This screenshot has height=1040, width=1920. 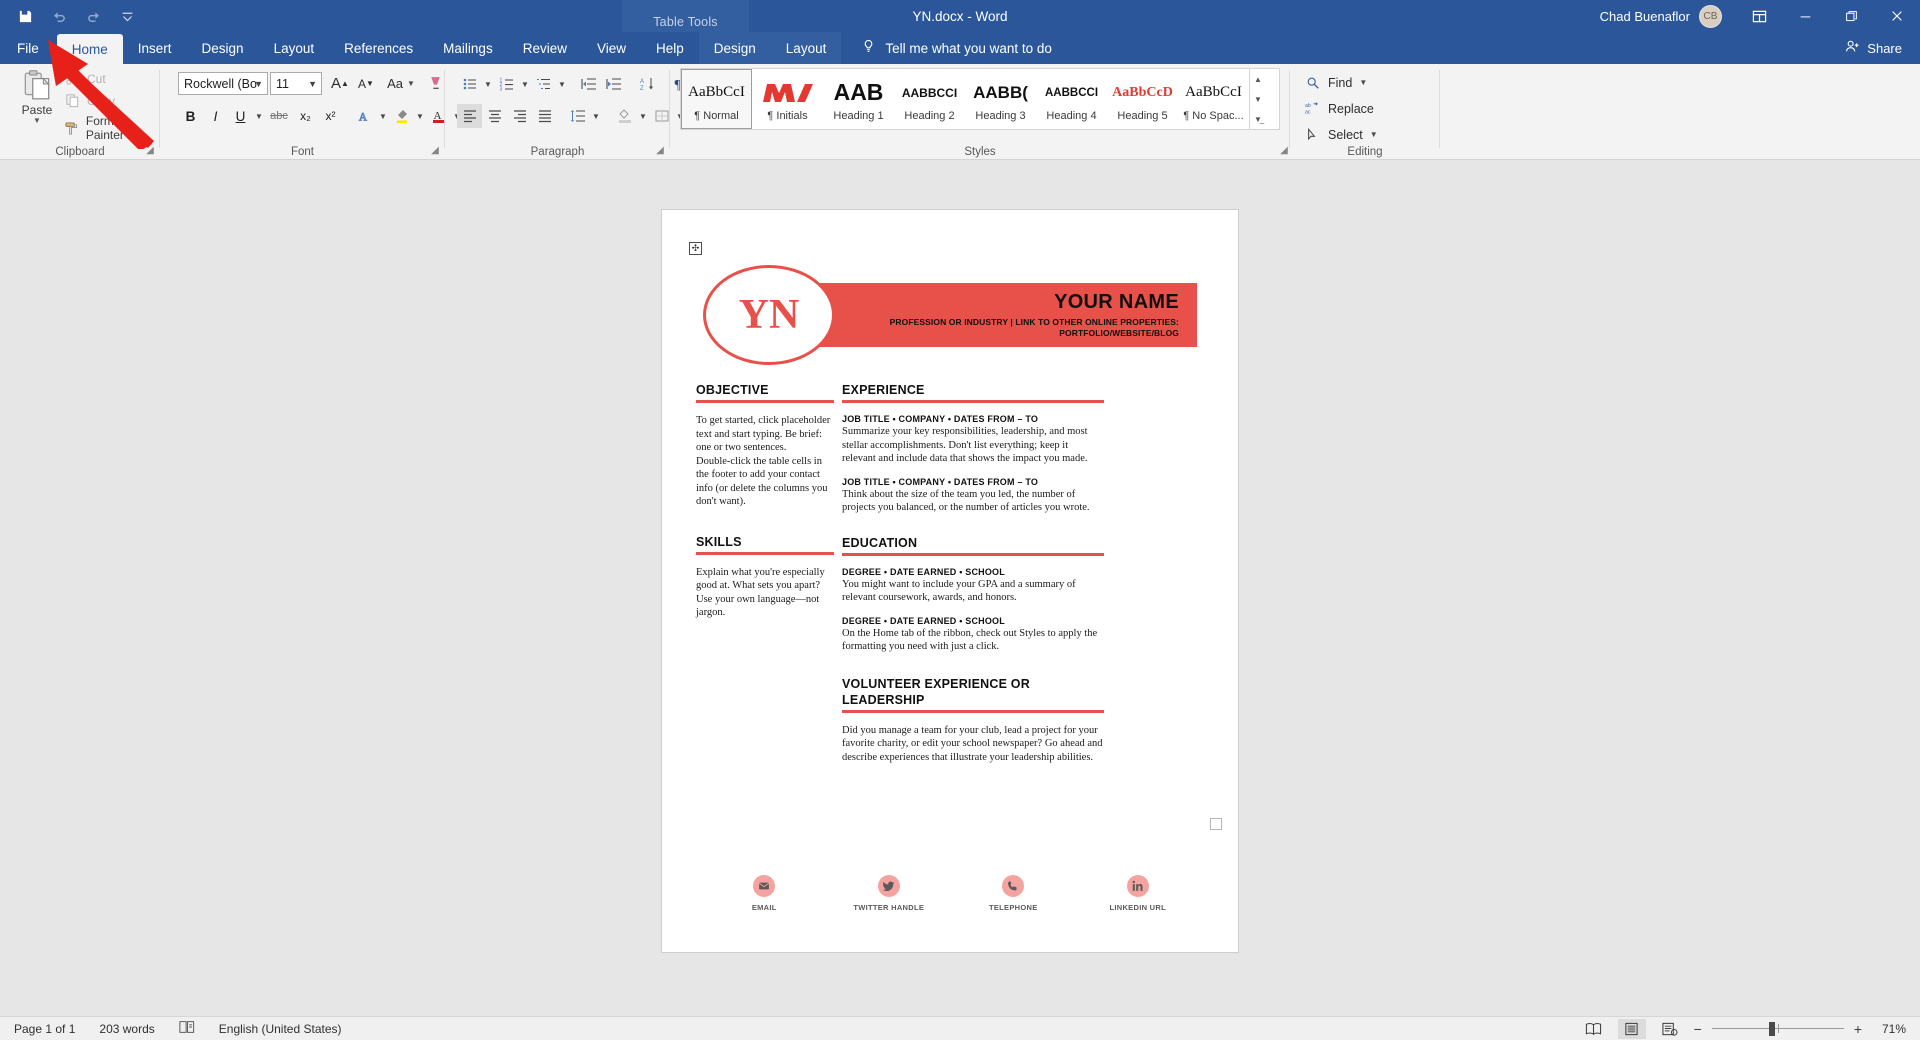 What do you see at coordinates (469, 84) in the screenshot?
I see `bullets-icon` at bounding box center [469, 84].